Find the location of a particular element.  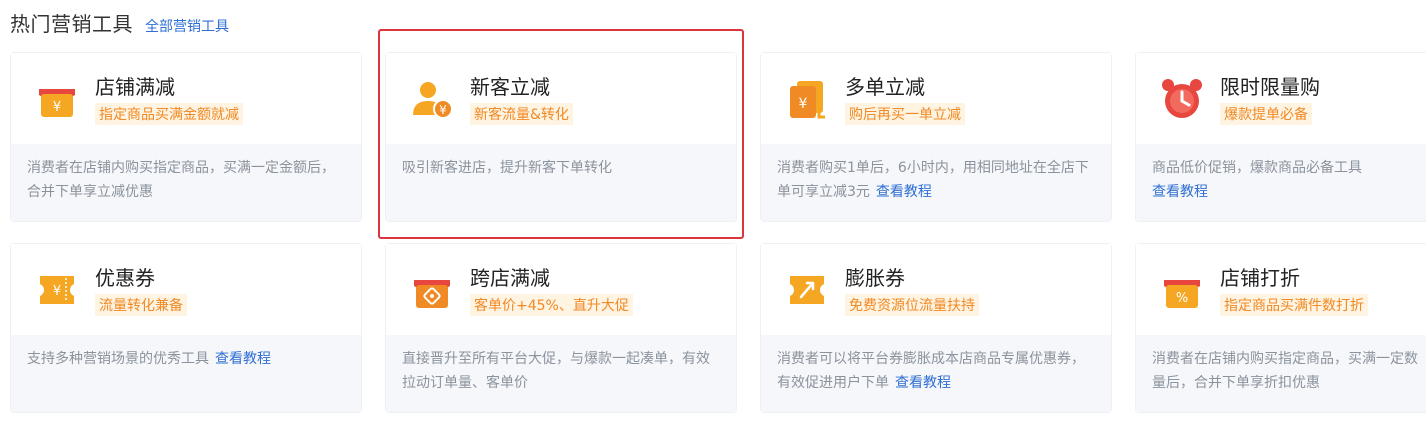

cross-shop-icon is located at coordinates (432, 294).